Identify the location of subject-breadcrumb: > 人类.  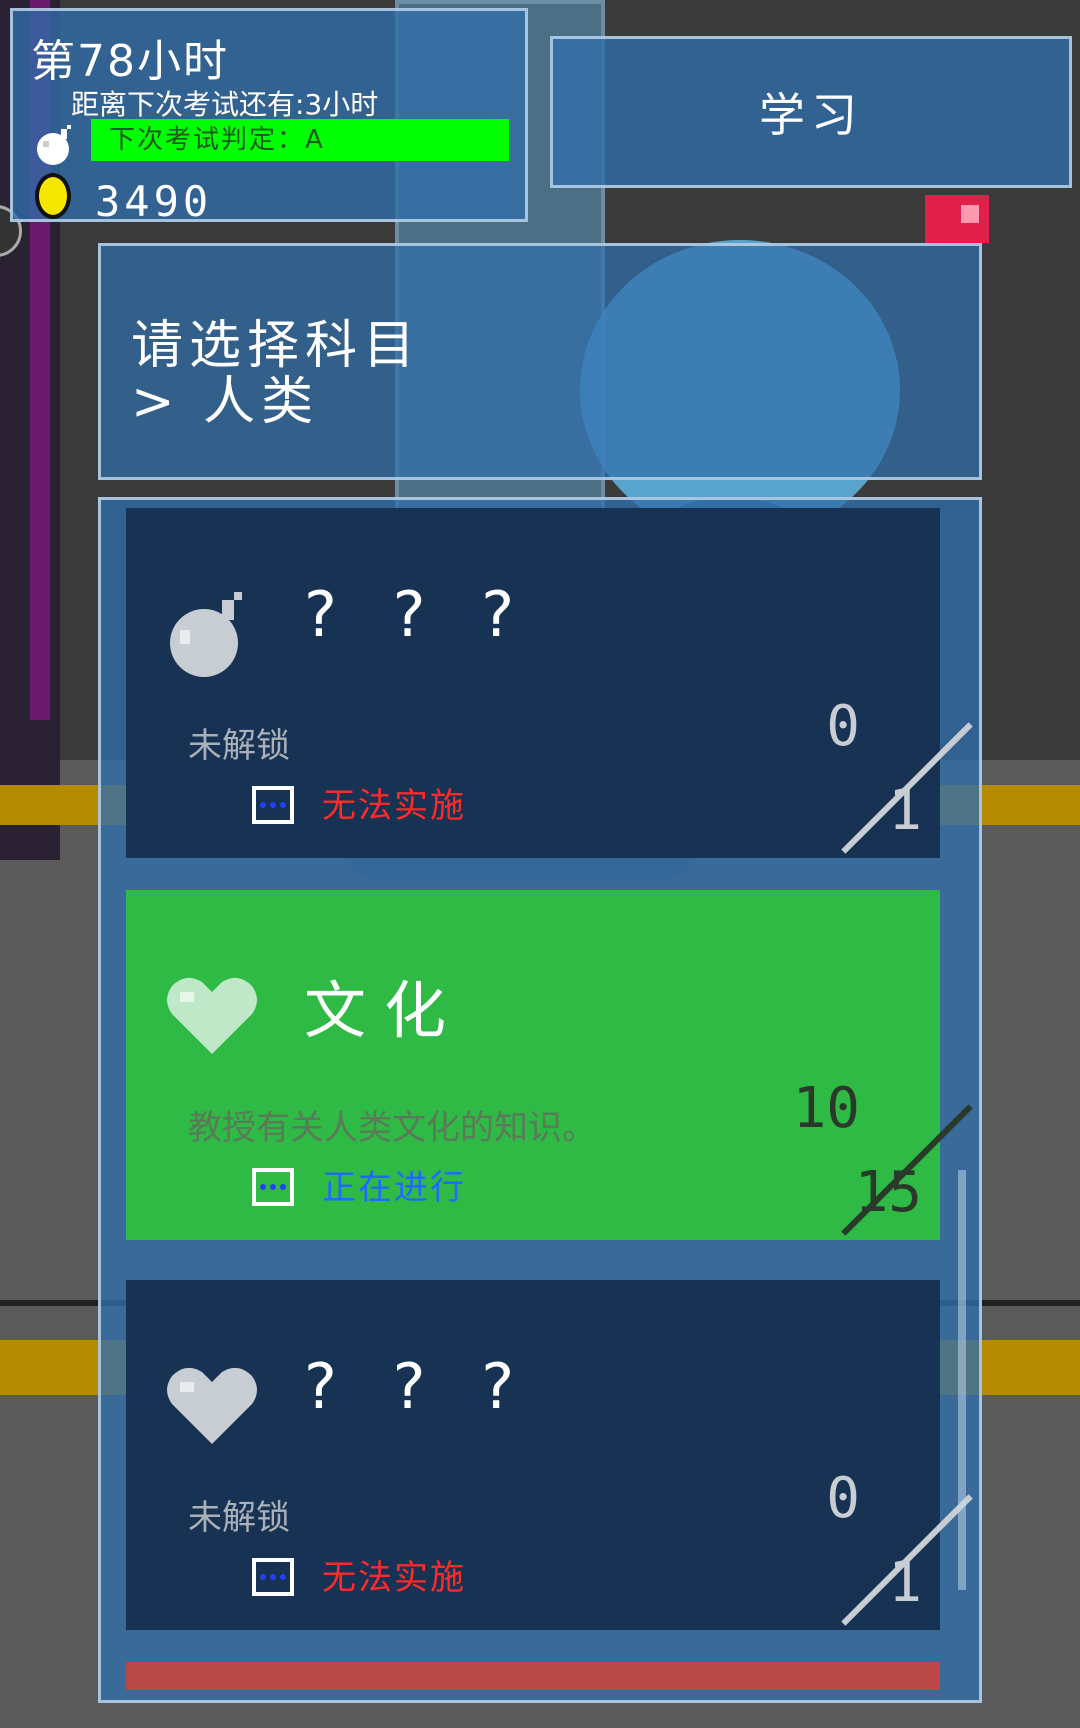
(225, 402).